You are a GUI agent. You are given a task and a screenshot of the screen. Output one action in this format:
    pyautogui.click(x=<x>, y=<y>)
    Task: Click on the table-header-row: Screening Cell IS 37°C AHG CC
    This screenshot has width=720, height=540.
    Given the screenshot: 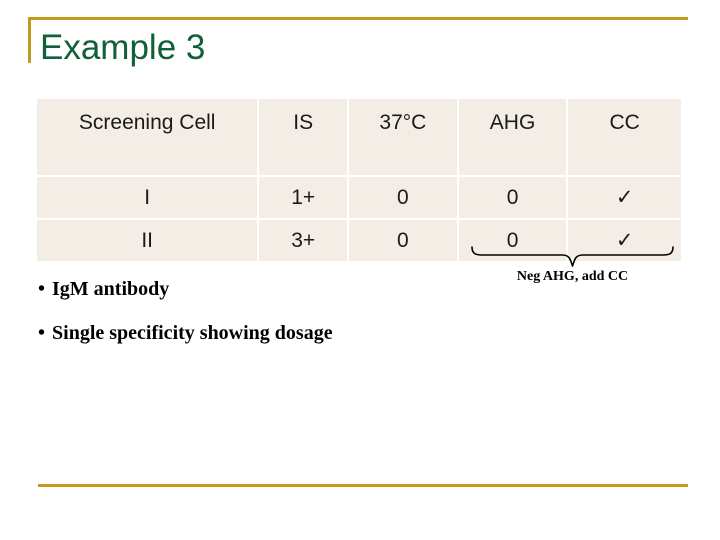 What is the action you would take?
    pyautogui.click(x=359, y=137)
    